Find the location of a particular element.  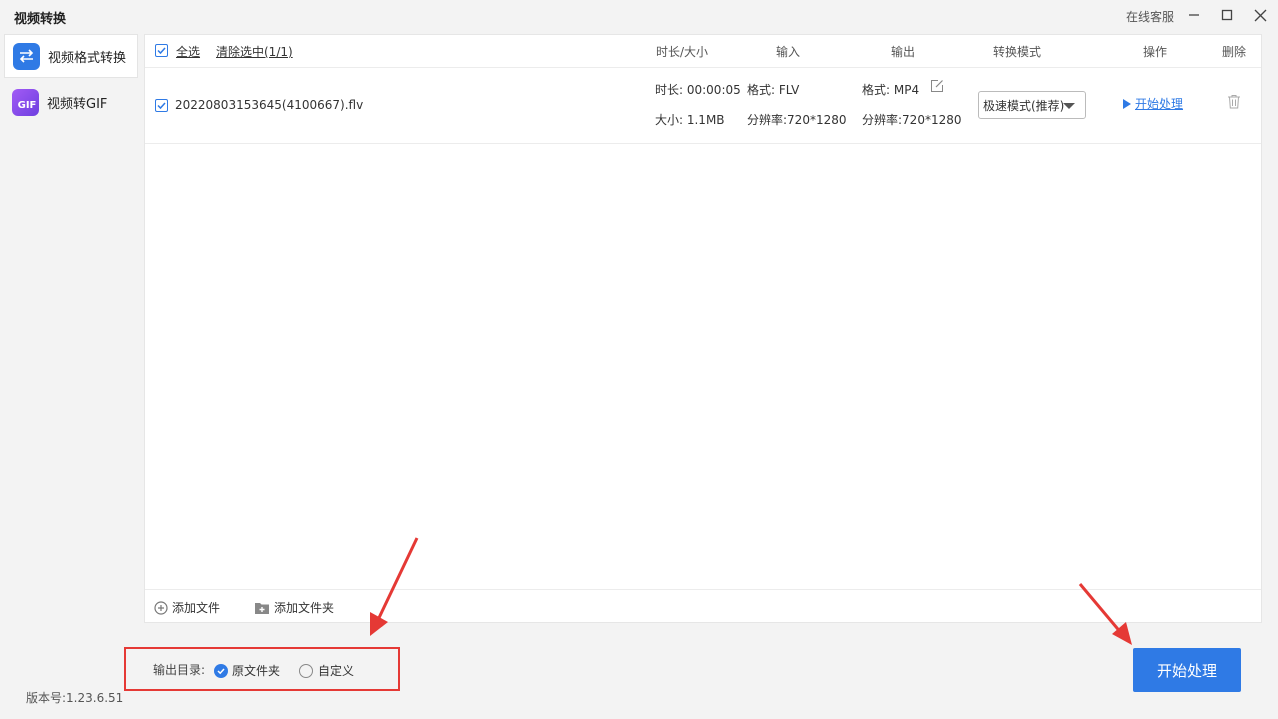

chevron-down-icon is located at coordinates (1069, 106).